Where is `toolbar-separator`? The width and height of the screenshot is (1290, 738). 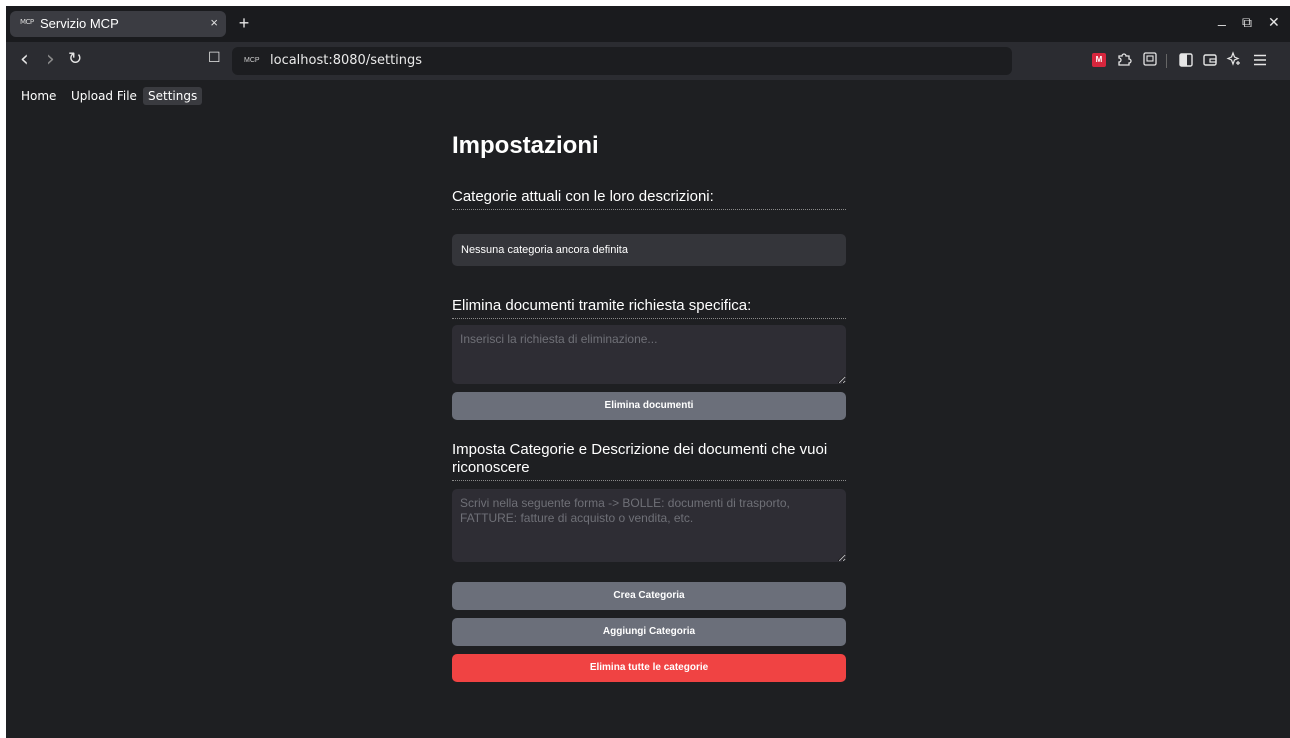 toolbar-separator is located at coordinates (1166, 61).